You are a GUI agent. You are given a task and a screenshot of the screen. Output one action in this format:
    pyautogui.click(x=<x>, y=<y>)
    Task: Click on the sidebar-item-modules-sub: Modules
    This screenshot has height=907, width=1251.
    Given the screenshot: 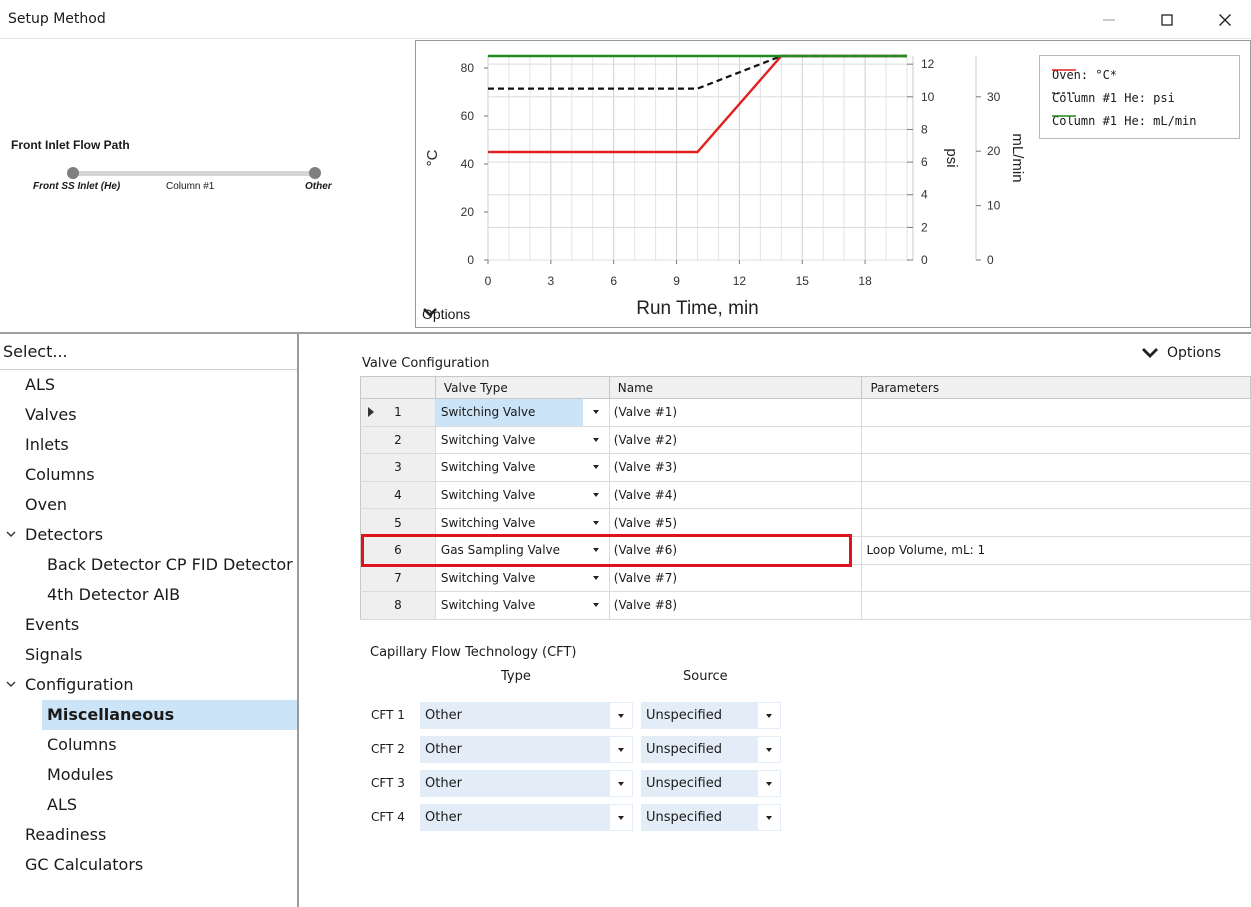 What is the action you would take?
    pyautogui.click(x=78, y=775)
    